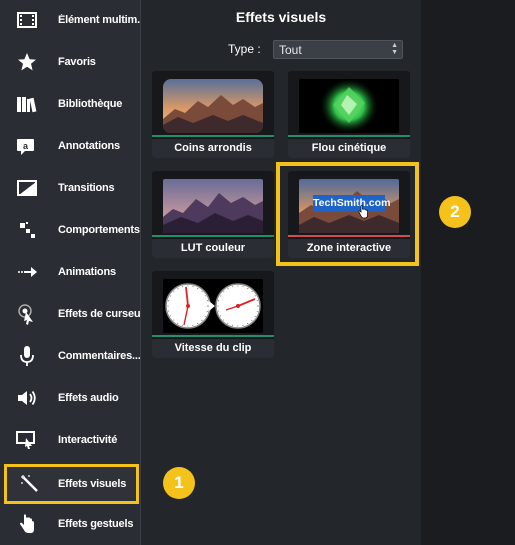 This screenshot has width=515, height=545. I want to click on sidebar-item-transitions: Transitions, so click(70, 188).